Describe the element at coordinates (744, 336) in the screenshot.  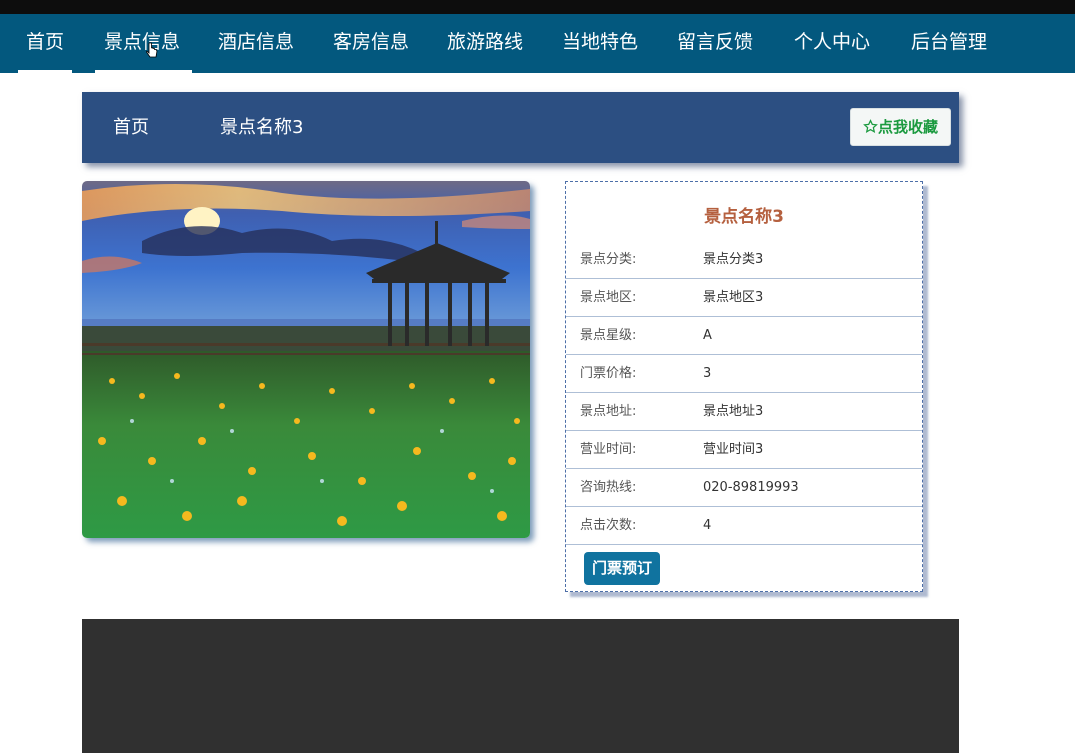
I see `info-row: 景点星级: A` at that location.